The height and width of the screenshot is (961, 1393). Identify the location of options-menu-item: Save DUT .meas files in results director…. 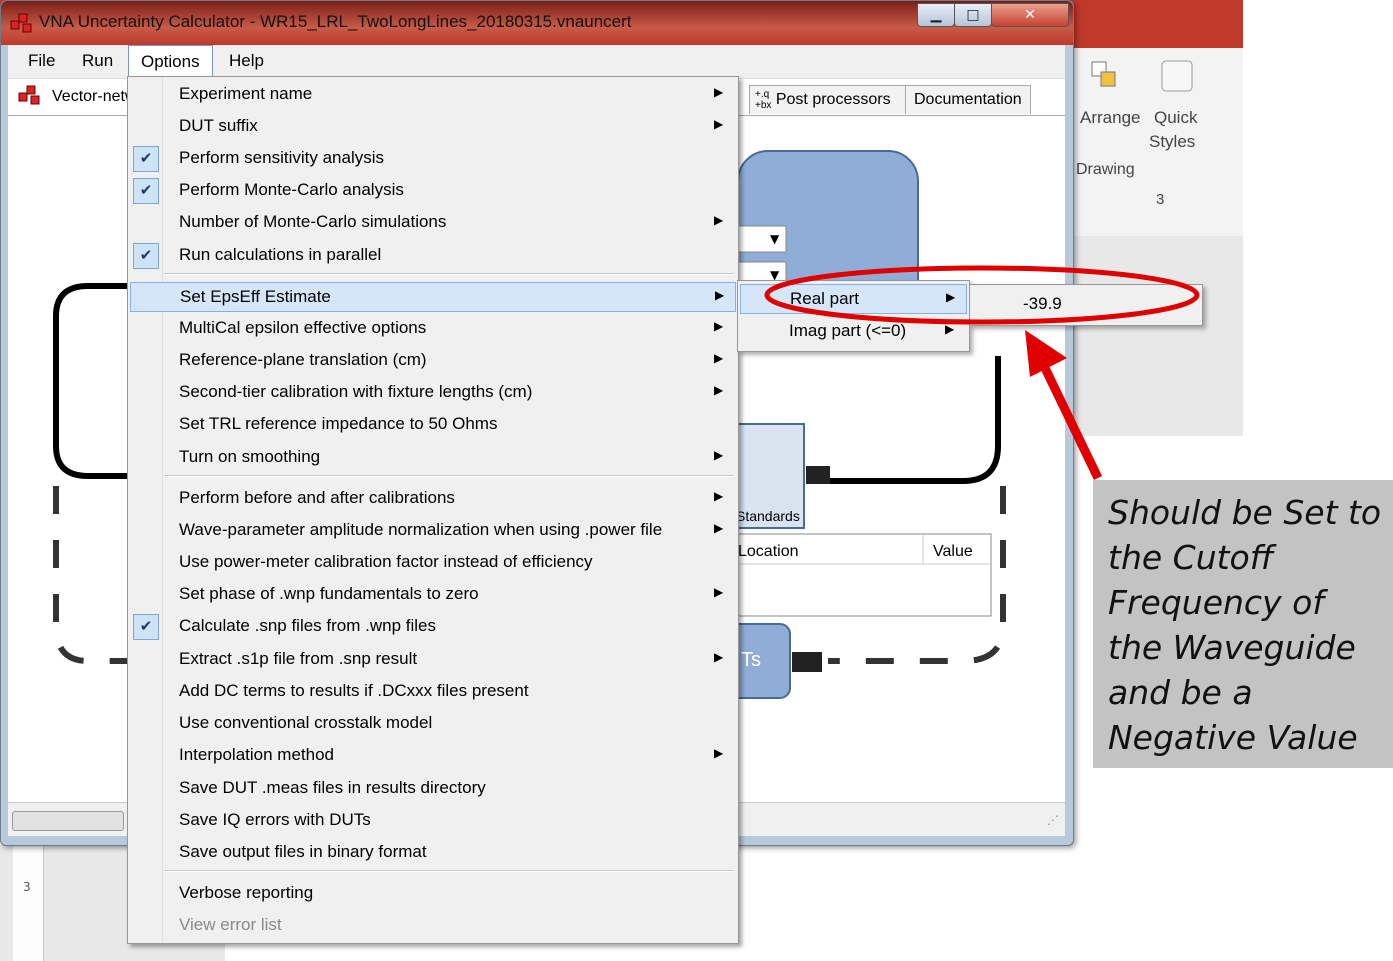
(433, 789).